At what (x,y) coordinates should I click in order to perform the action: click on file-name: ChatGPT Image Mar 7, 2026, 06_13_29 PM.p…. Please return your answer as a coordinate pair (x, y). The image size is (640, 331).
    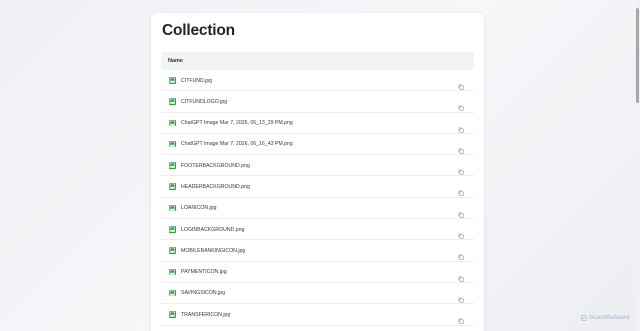
    Looking at the image, I should click on (237, 123).